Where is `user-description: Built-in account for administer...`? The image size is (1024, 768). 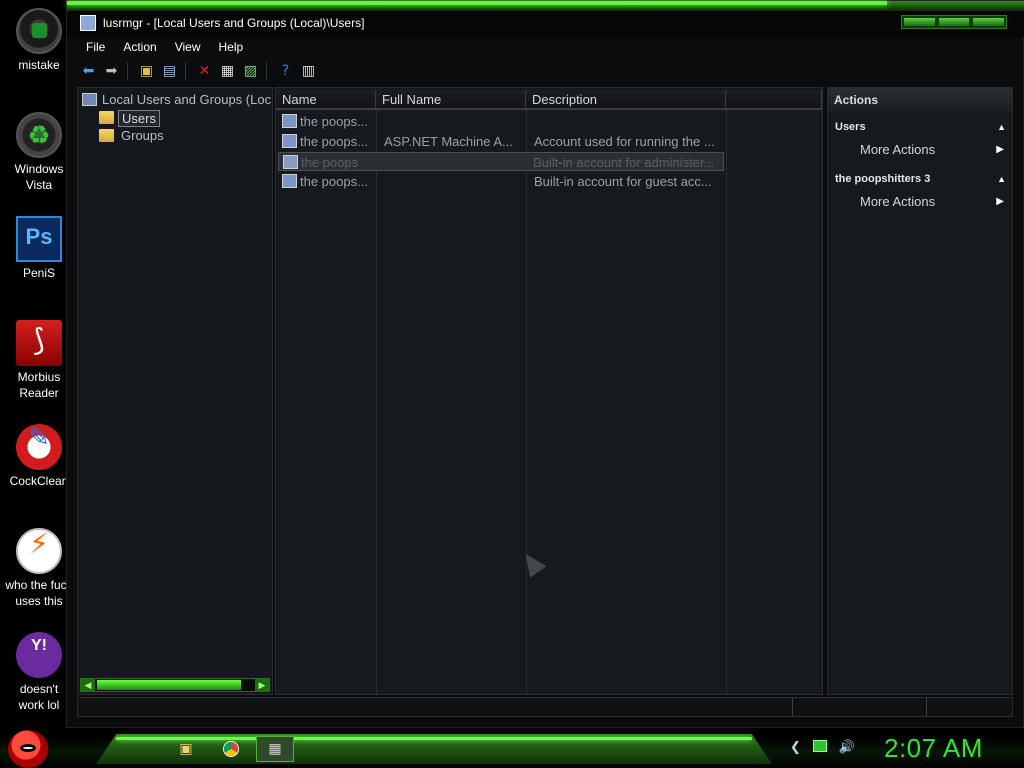 user-description: Built-in account for administer... is located at coordinates (623, 162).